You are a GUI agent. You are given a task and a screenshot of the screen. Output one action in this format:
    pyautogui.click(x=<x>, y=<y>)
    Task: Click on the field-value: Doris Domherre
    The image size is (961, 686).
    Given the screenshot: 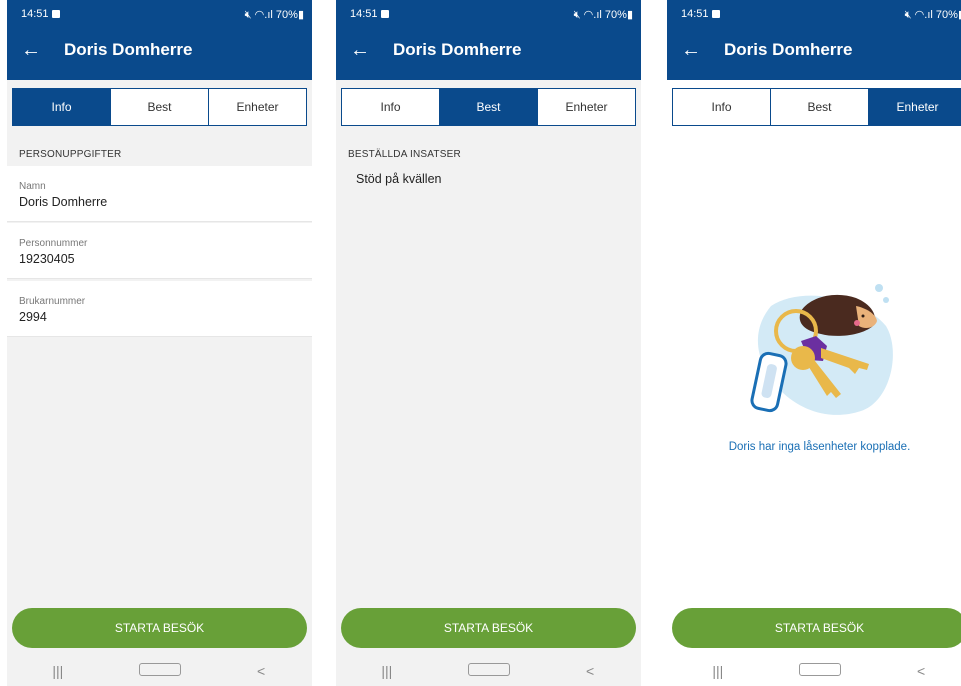 What is the action you would take?
    pyautogui.click(x=63, y=202)
    